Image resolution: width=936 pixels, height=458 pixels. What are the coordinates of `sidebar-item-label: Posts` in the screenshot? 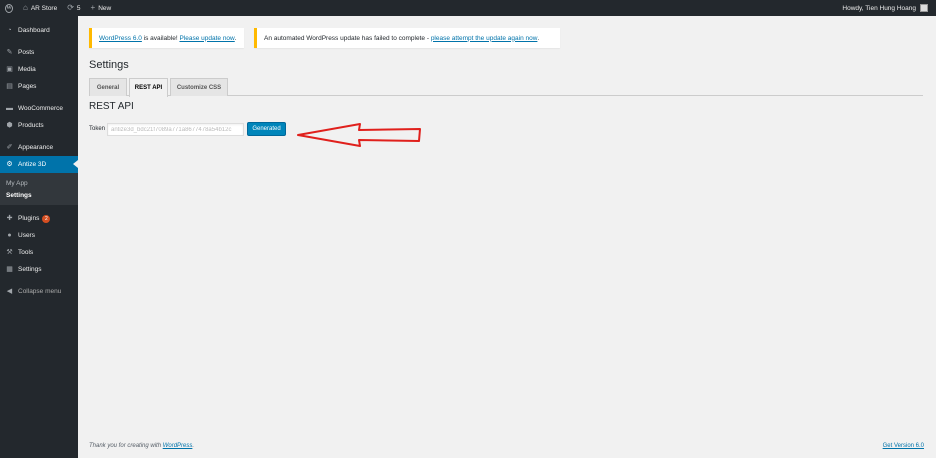 It's located at (26, 52).